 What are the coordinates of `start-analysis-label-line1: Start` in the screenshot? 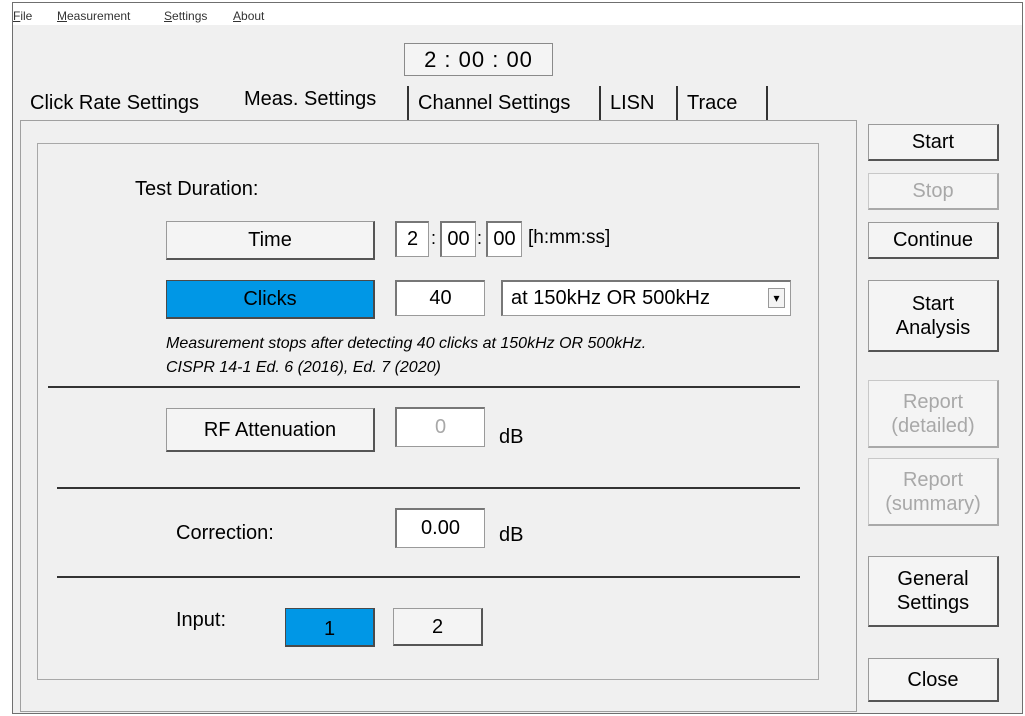 It's located at (933, 303).